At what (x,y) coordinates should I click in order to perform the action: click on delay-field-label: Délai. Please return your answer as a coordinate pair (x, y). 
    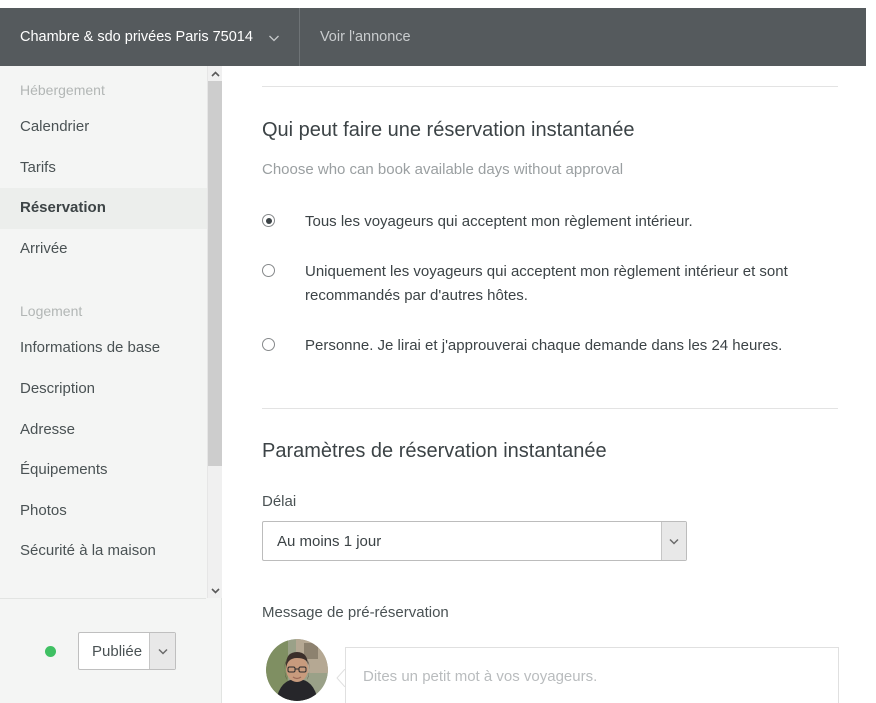
    Looking at the image, I should click on (279, 501).